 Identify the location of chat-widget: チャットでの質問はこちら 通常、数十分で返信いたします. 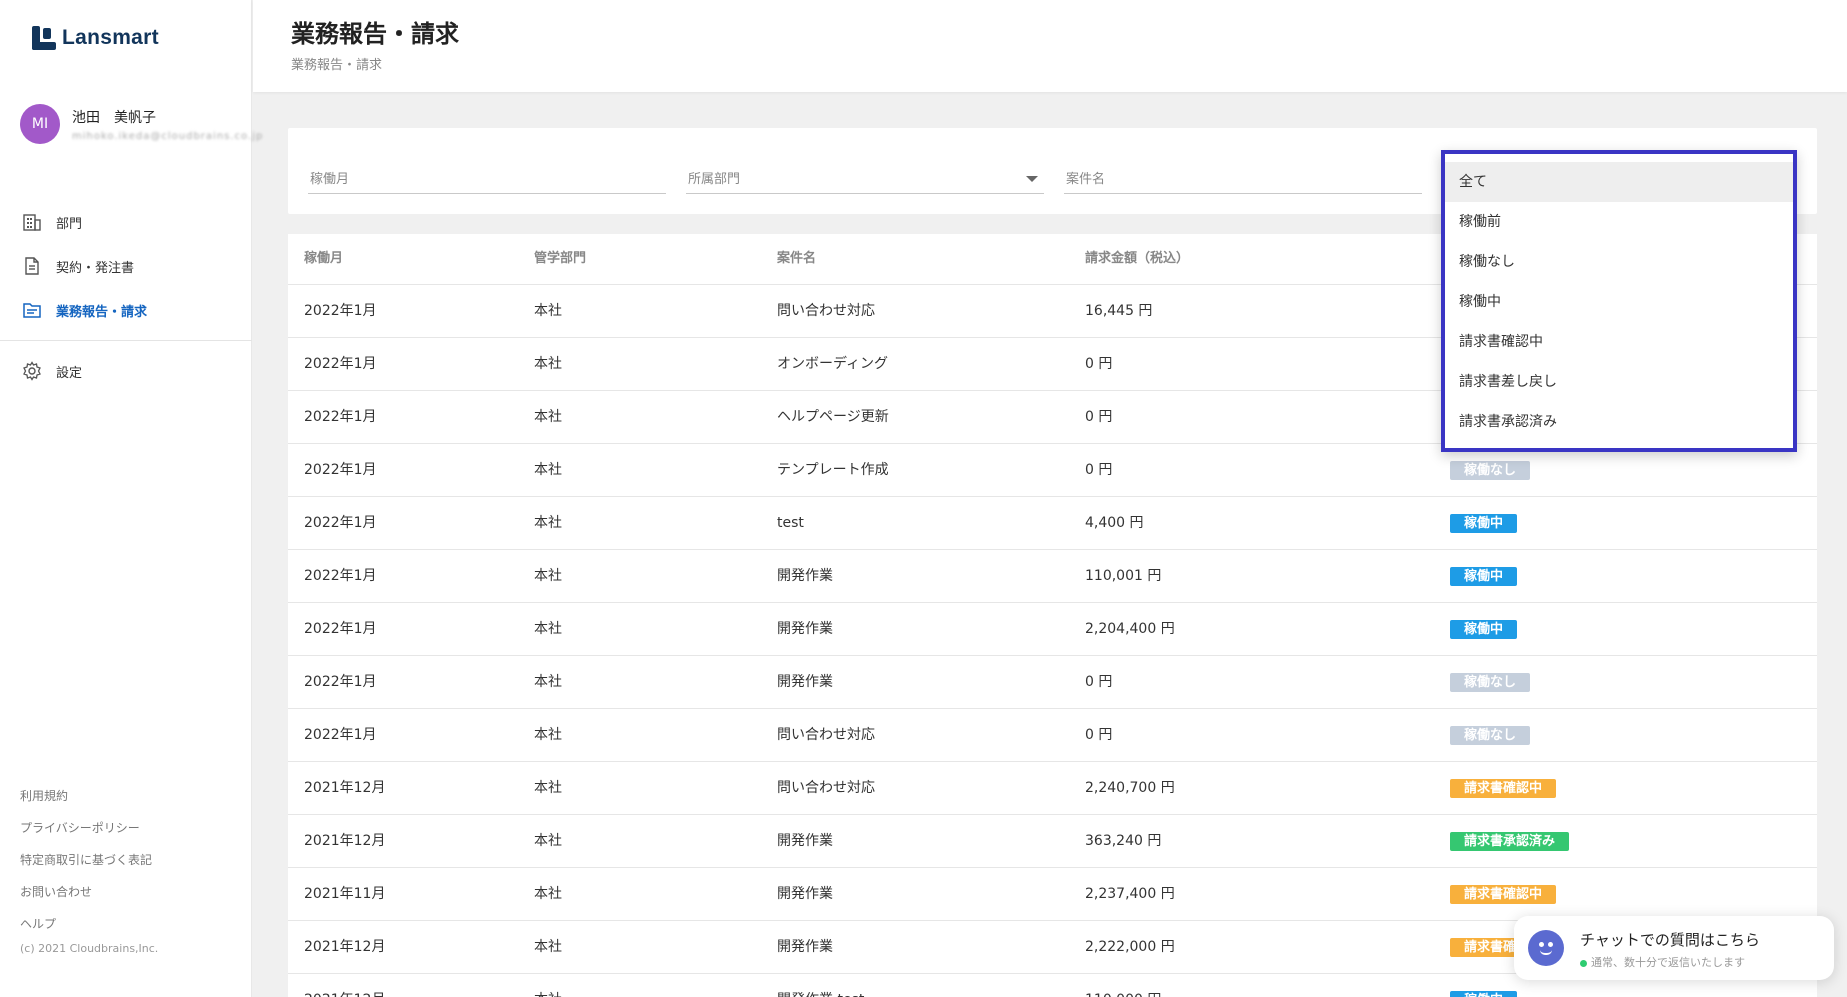
(1674, 948).